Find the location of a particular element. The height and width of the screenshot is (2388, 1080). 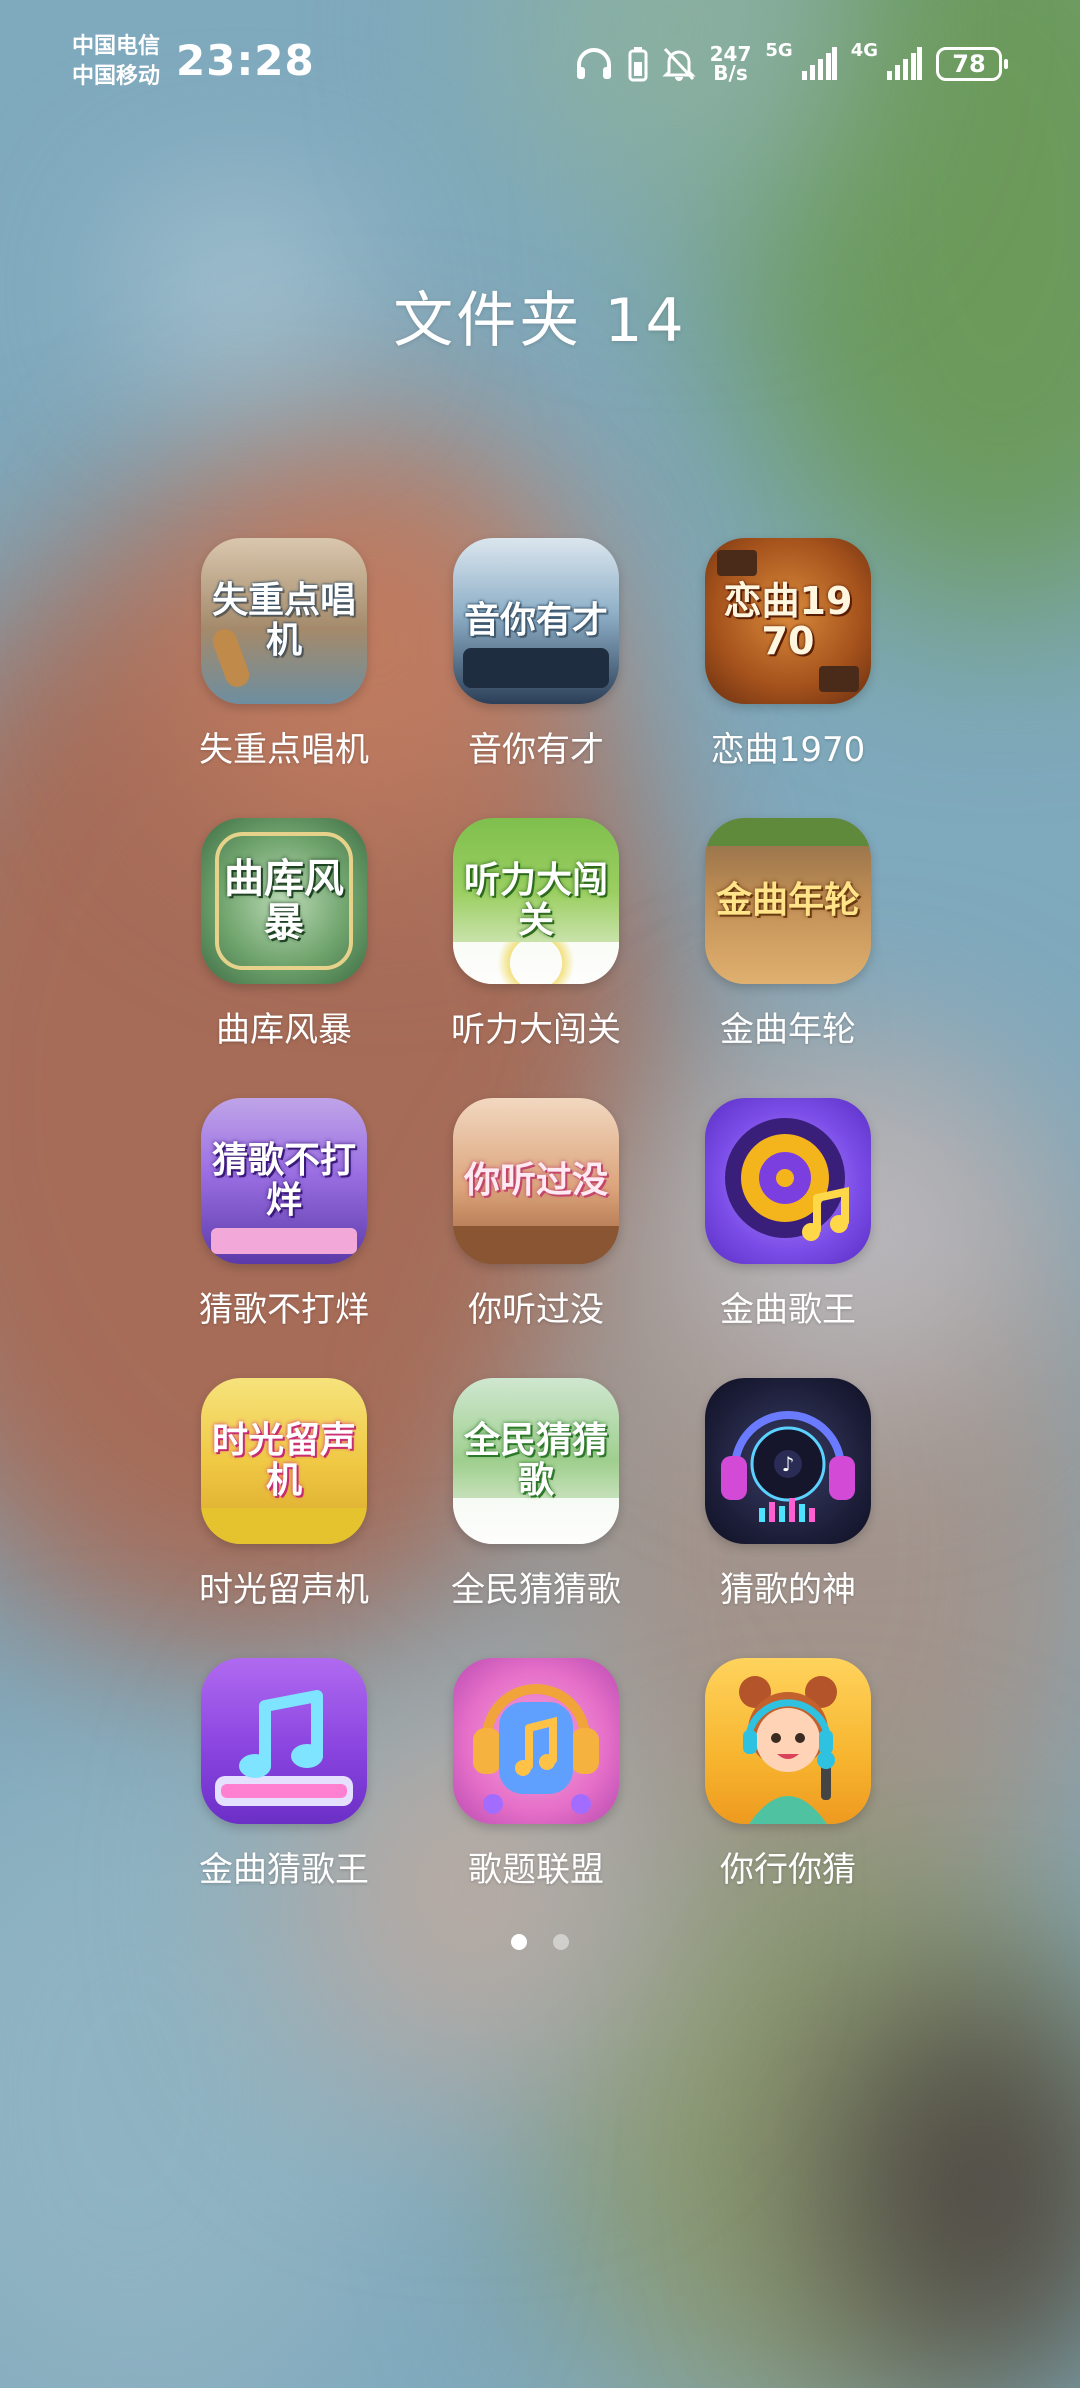

network-speed: 247 B/s is located at coordinates (731, 64).